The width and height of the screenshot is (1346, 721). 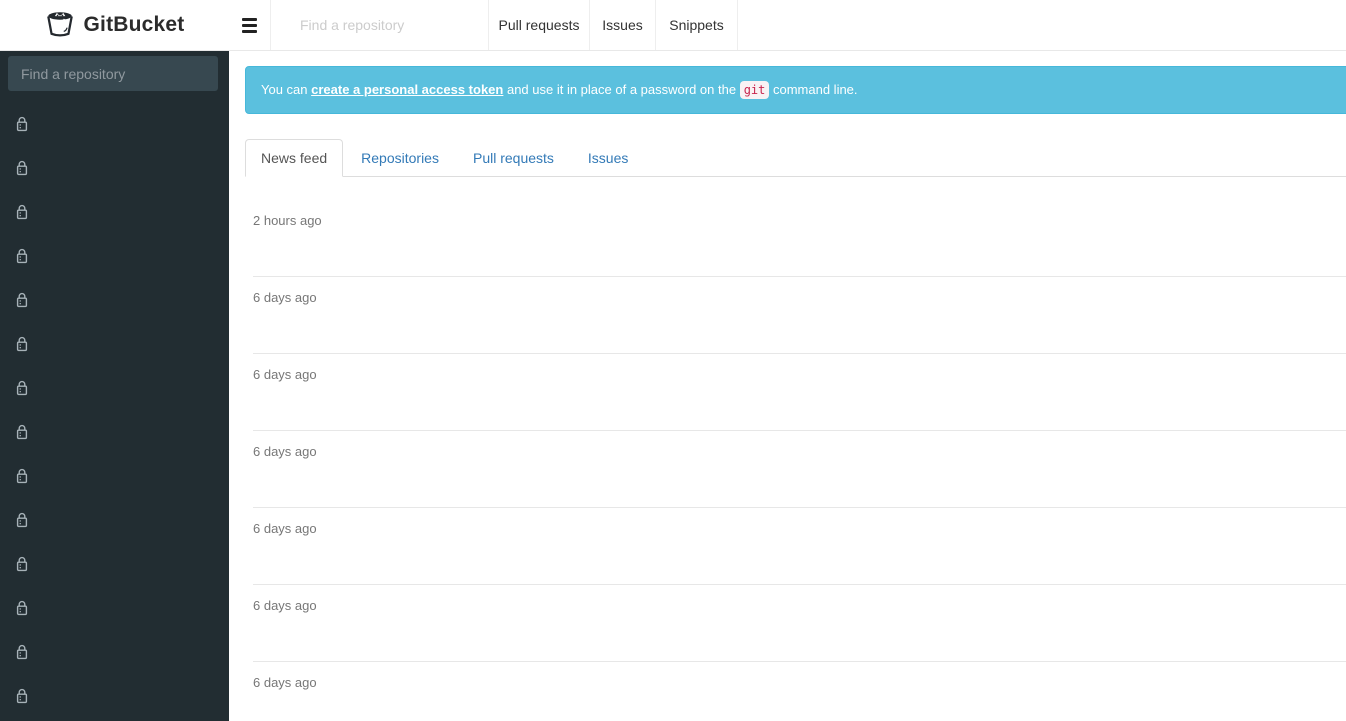 What do you see at coordinates (799, 238) in the screenshot?
I see `feed-item: 2 hours ago` at bounding box center [799, 238].